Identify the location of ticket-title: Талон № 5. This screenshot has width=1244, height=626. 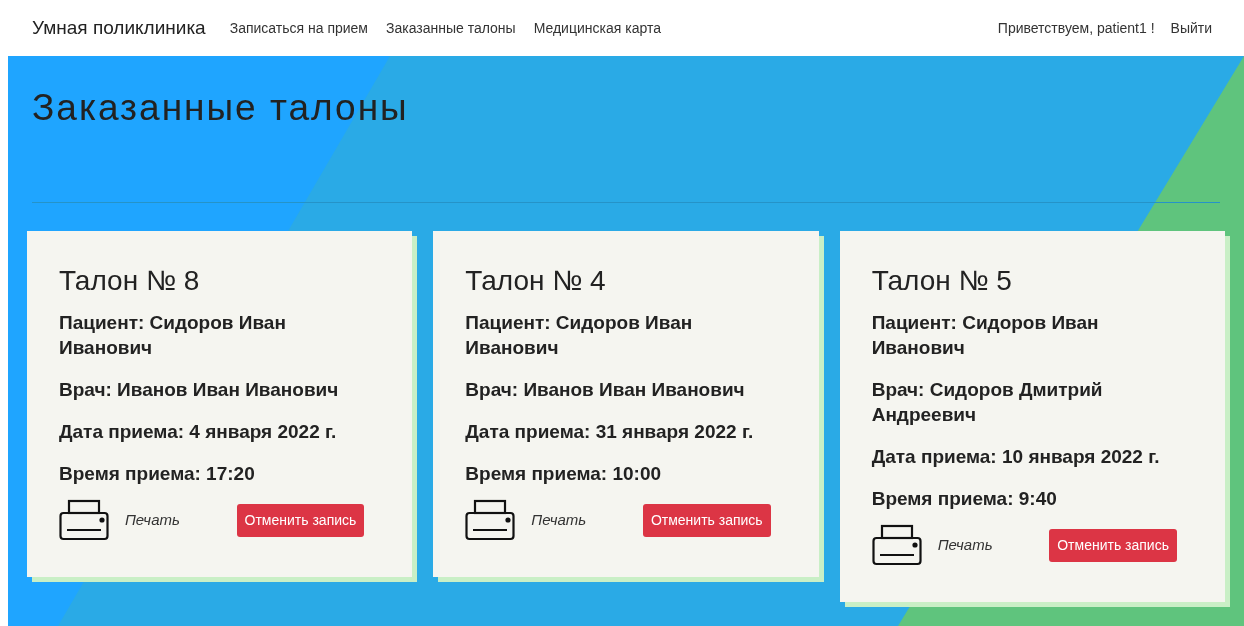
(942, 281).